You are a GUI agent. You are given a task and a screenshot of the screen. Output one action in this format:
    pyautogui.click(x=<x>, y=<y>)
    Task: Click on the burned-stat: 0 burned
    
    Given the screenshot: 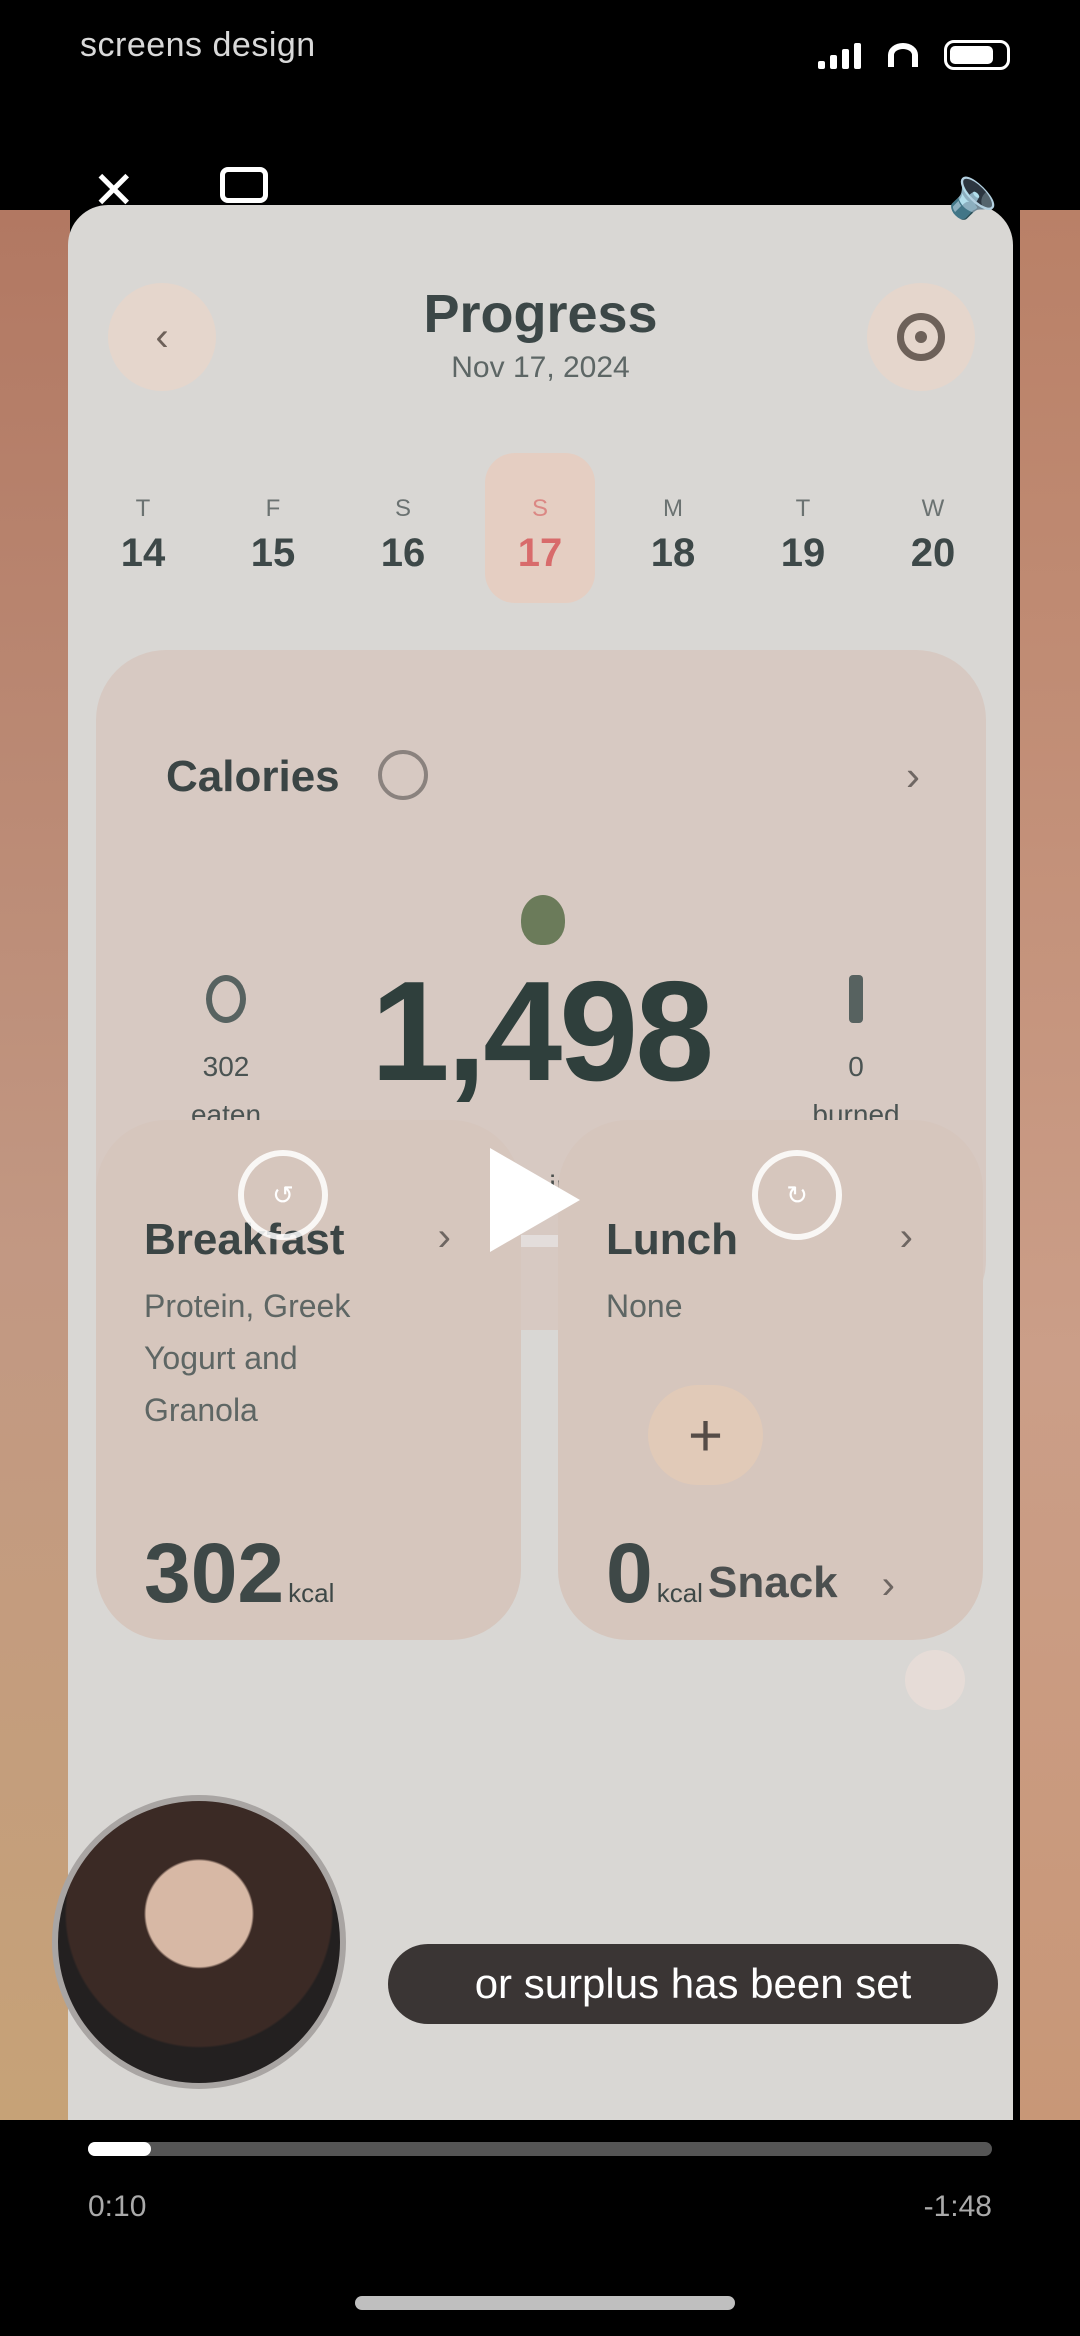 What is the action you would take?
    pyautogui.click(x=856, y=1057)
    